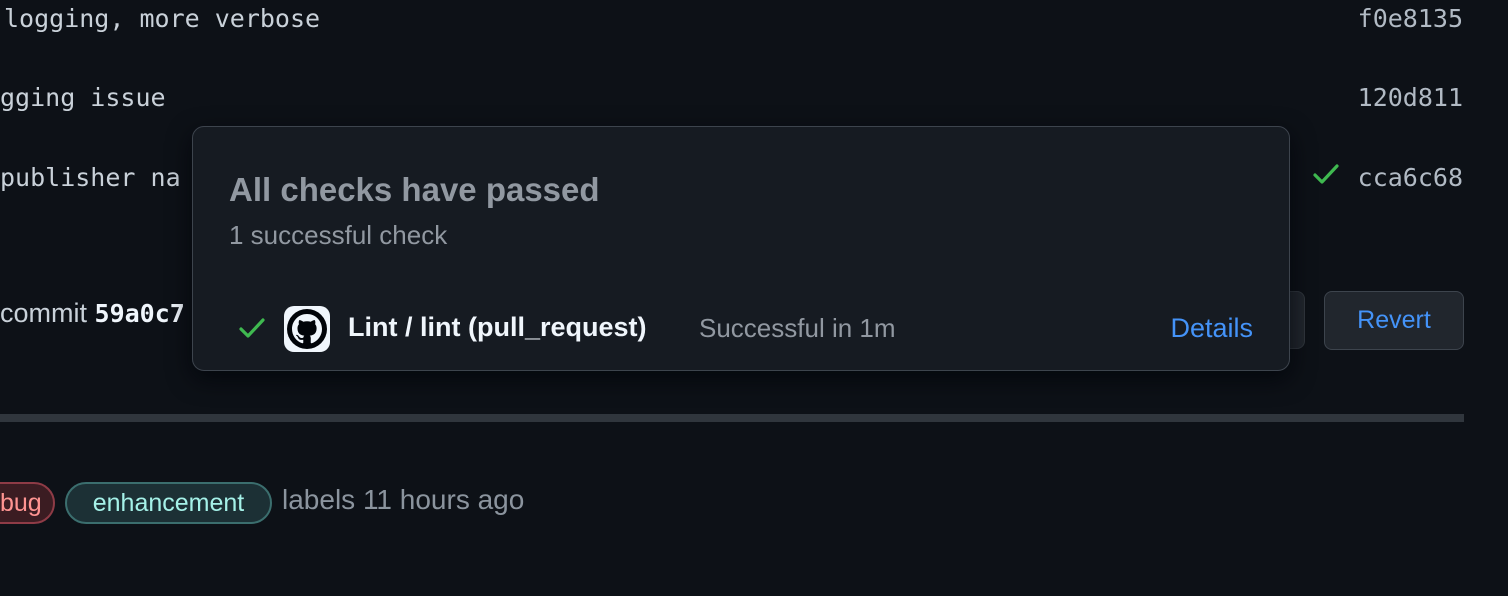 This screenshot has height=596, width=1508. What do you see at coordinates (1410, 18) in the screenshot?
I see `commit-sha: f0e8135` at bounding box center [1410, 18].